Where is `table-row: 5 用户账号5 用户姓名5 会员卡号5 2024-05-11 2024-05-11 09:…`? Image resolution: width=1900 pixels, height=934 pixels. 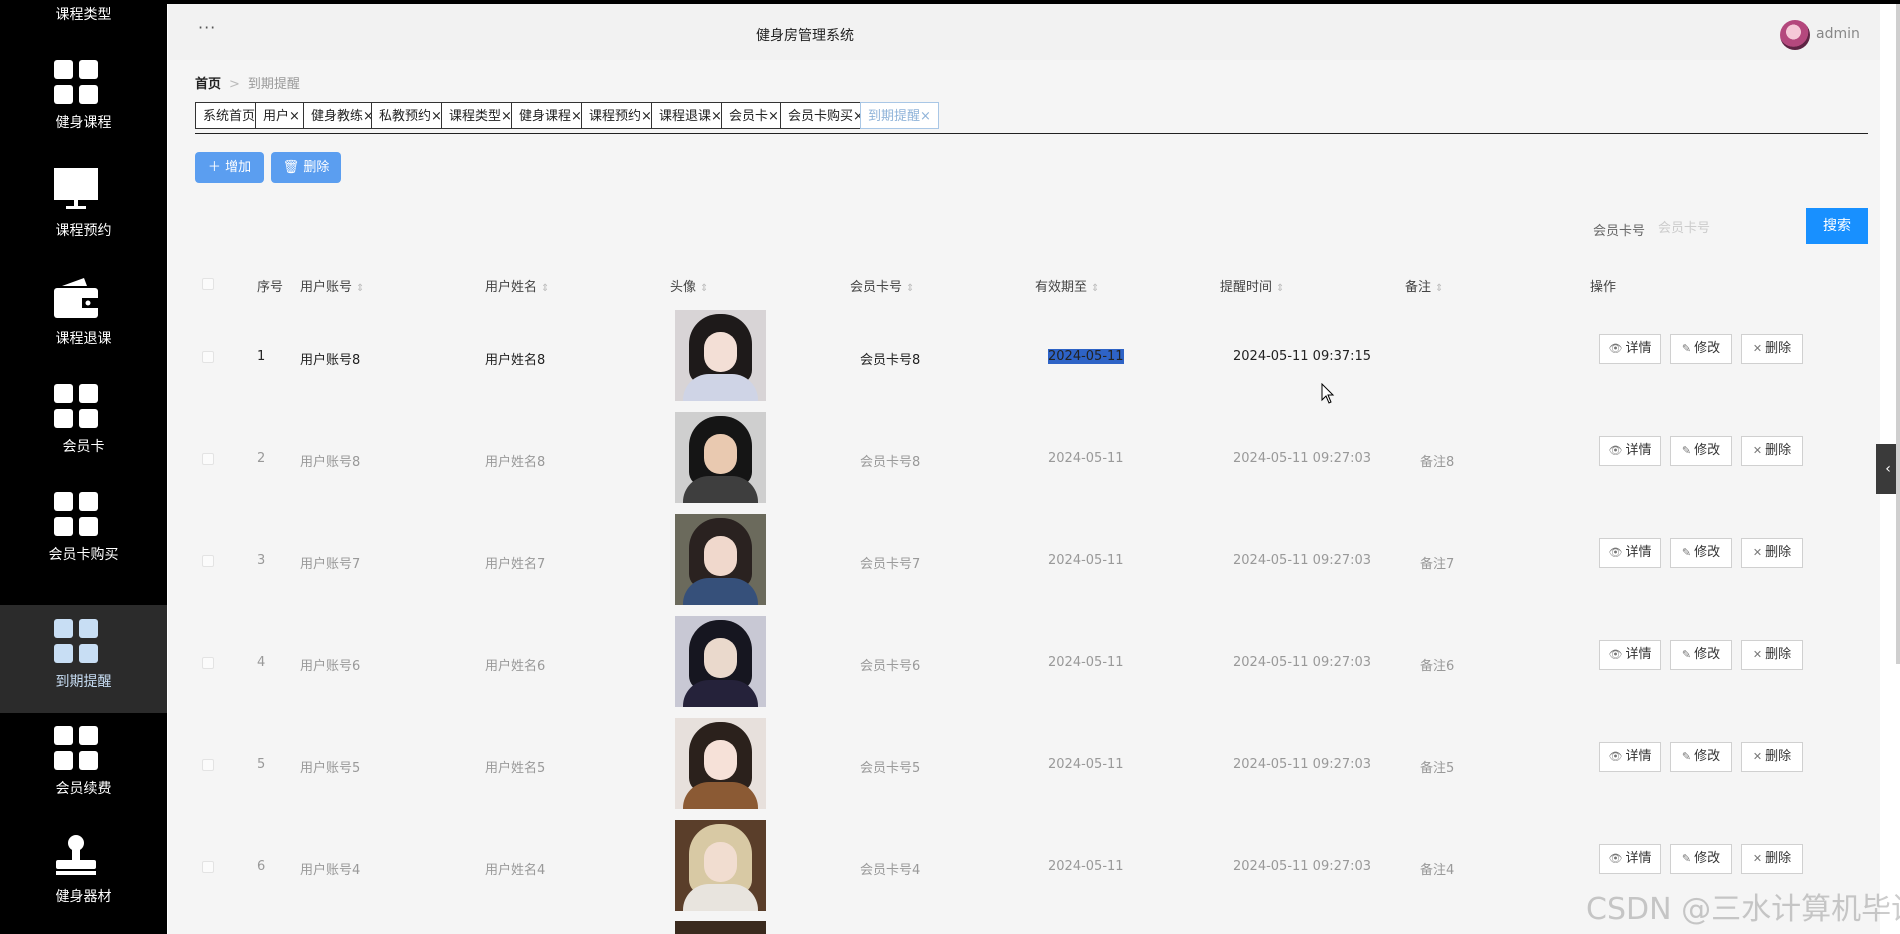
table-row: 5 用户账号5 用户姓名5 会员卡号5 2024-05-11 2024-05-11 09:… is located at coordinates (1031, 764).